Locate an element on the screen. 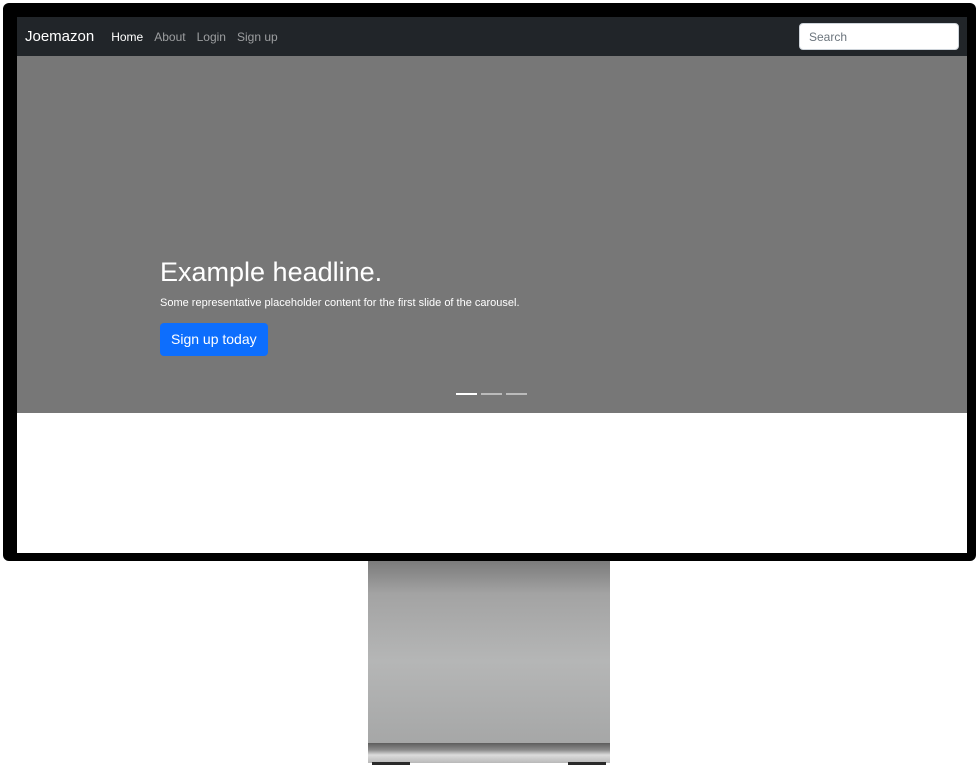 The width and height of the screenshot is (978, 768). carousel-indicators is located at coordinates (491, 394).